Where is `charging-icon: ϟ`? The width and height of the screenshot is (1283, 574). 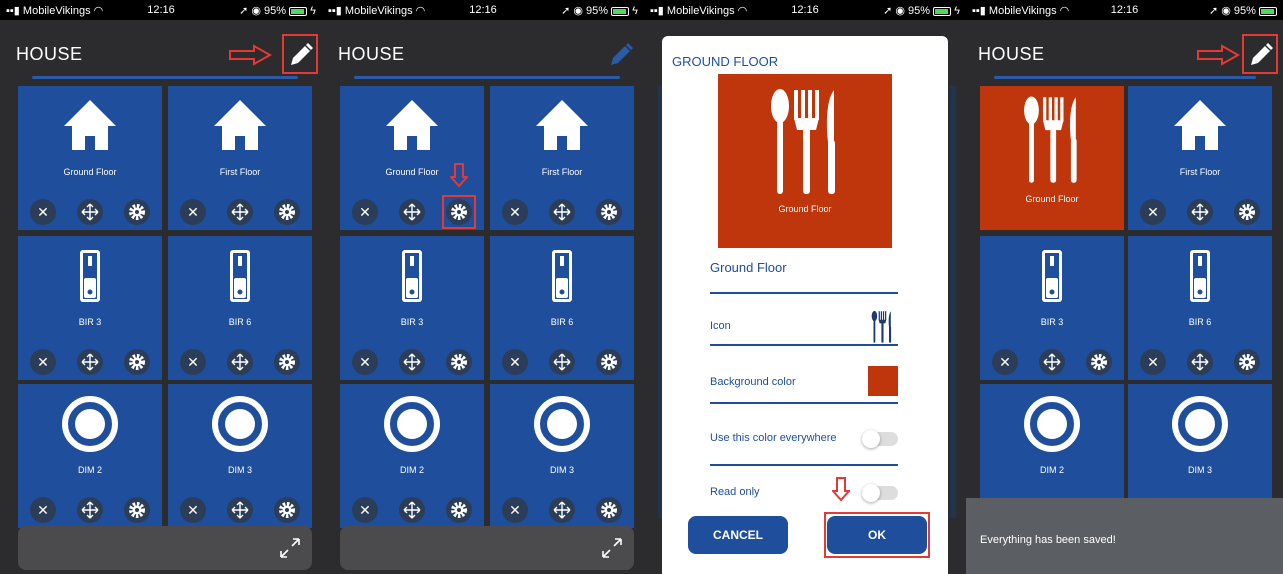
charging-icon: ϟ is located at coordinates (313, 11).